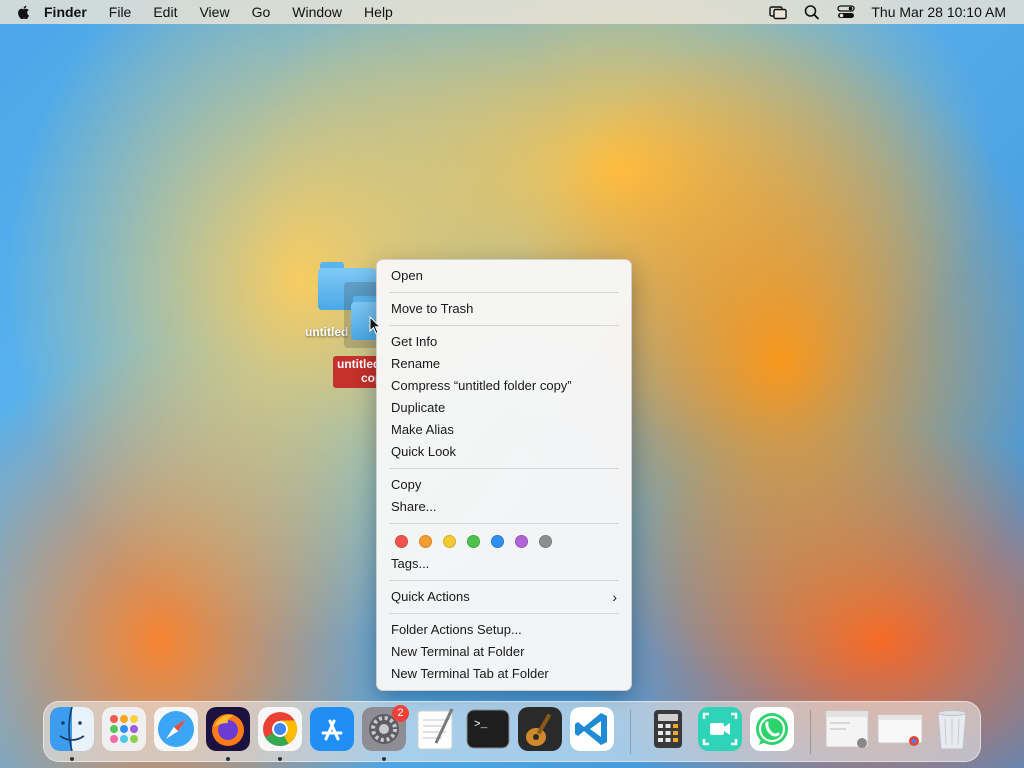 This screenshot has width=1024, height=768. I want to click on menu-finder: Finder, so click(65, 12).